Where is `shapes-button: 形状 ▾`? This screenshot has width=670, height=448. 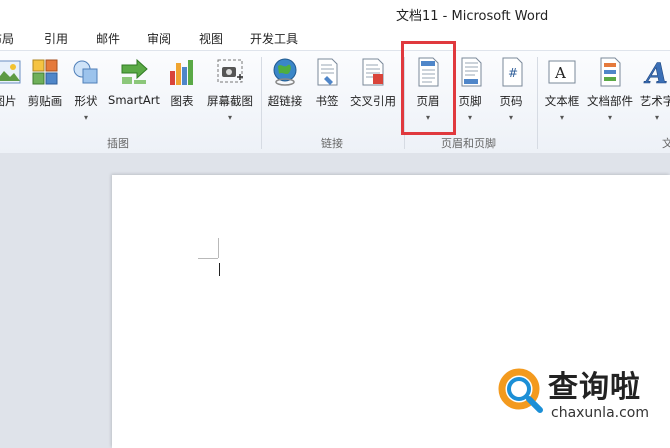 shapes-button: 形状 ▾ is located at coordinates (86, 89).